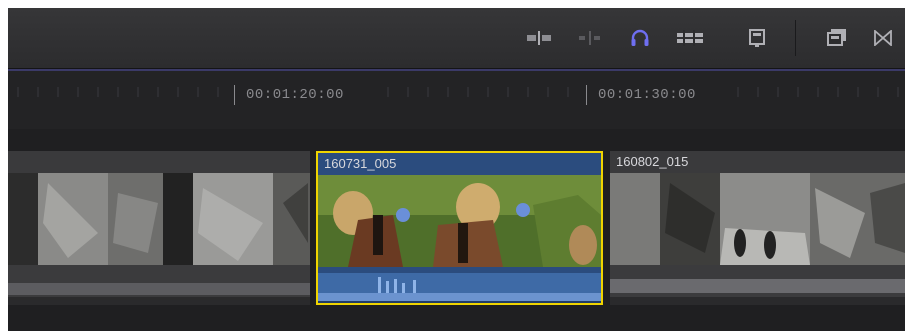 This screenshot has width=905, height=331. Describe the element at coordinates (652, 161) in the screenshot. I see `clip-name: 160802_015` at that location.